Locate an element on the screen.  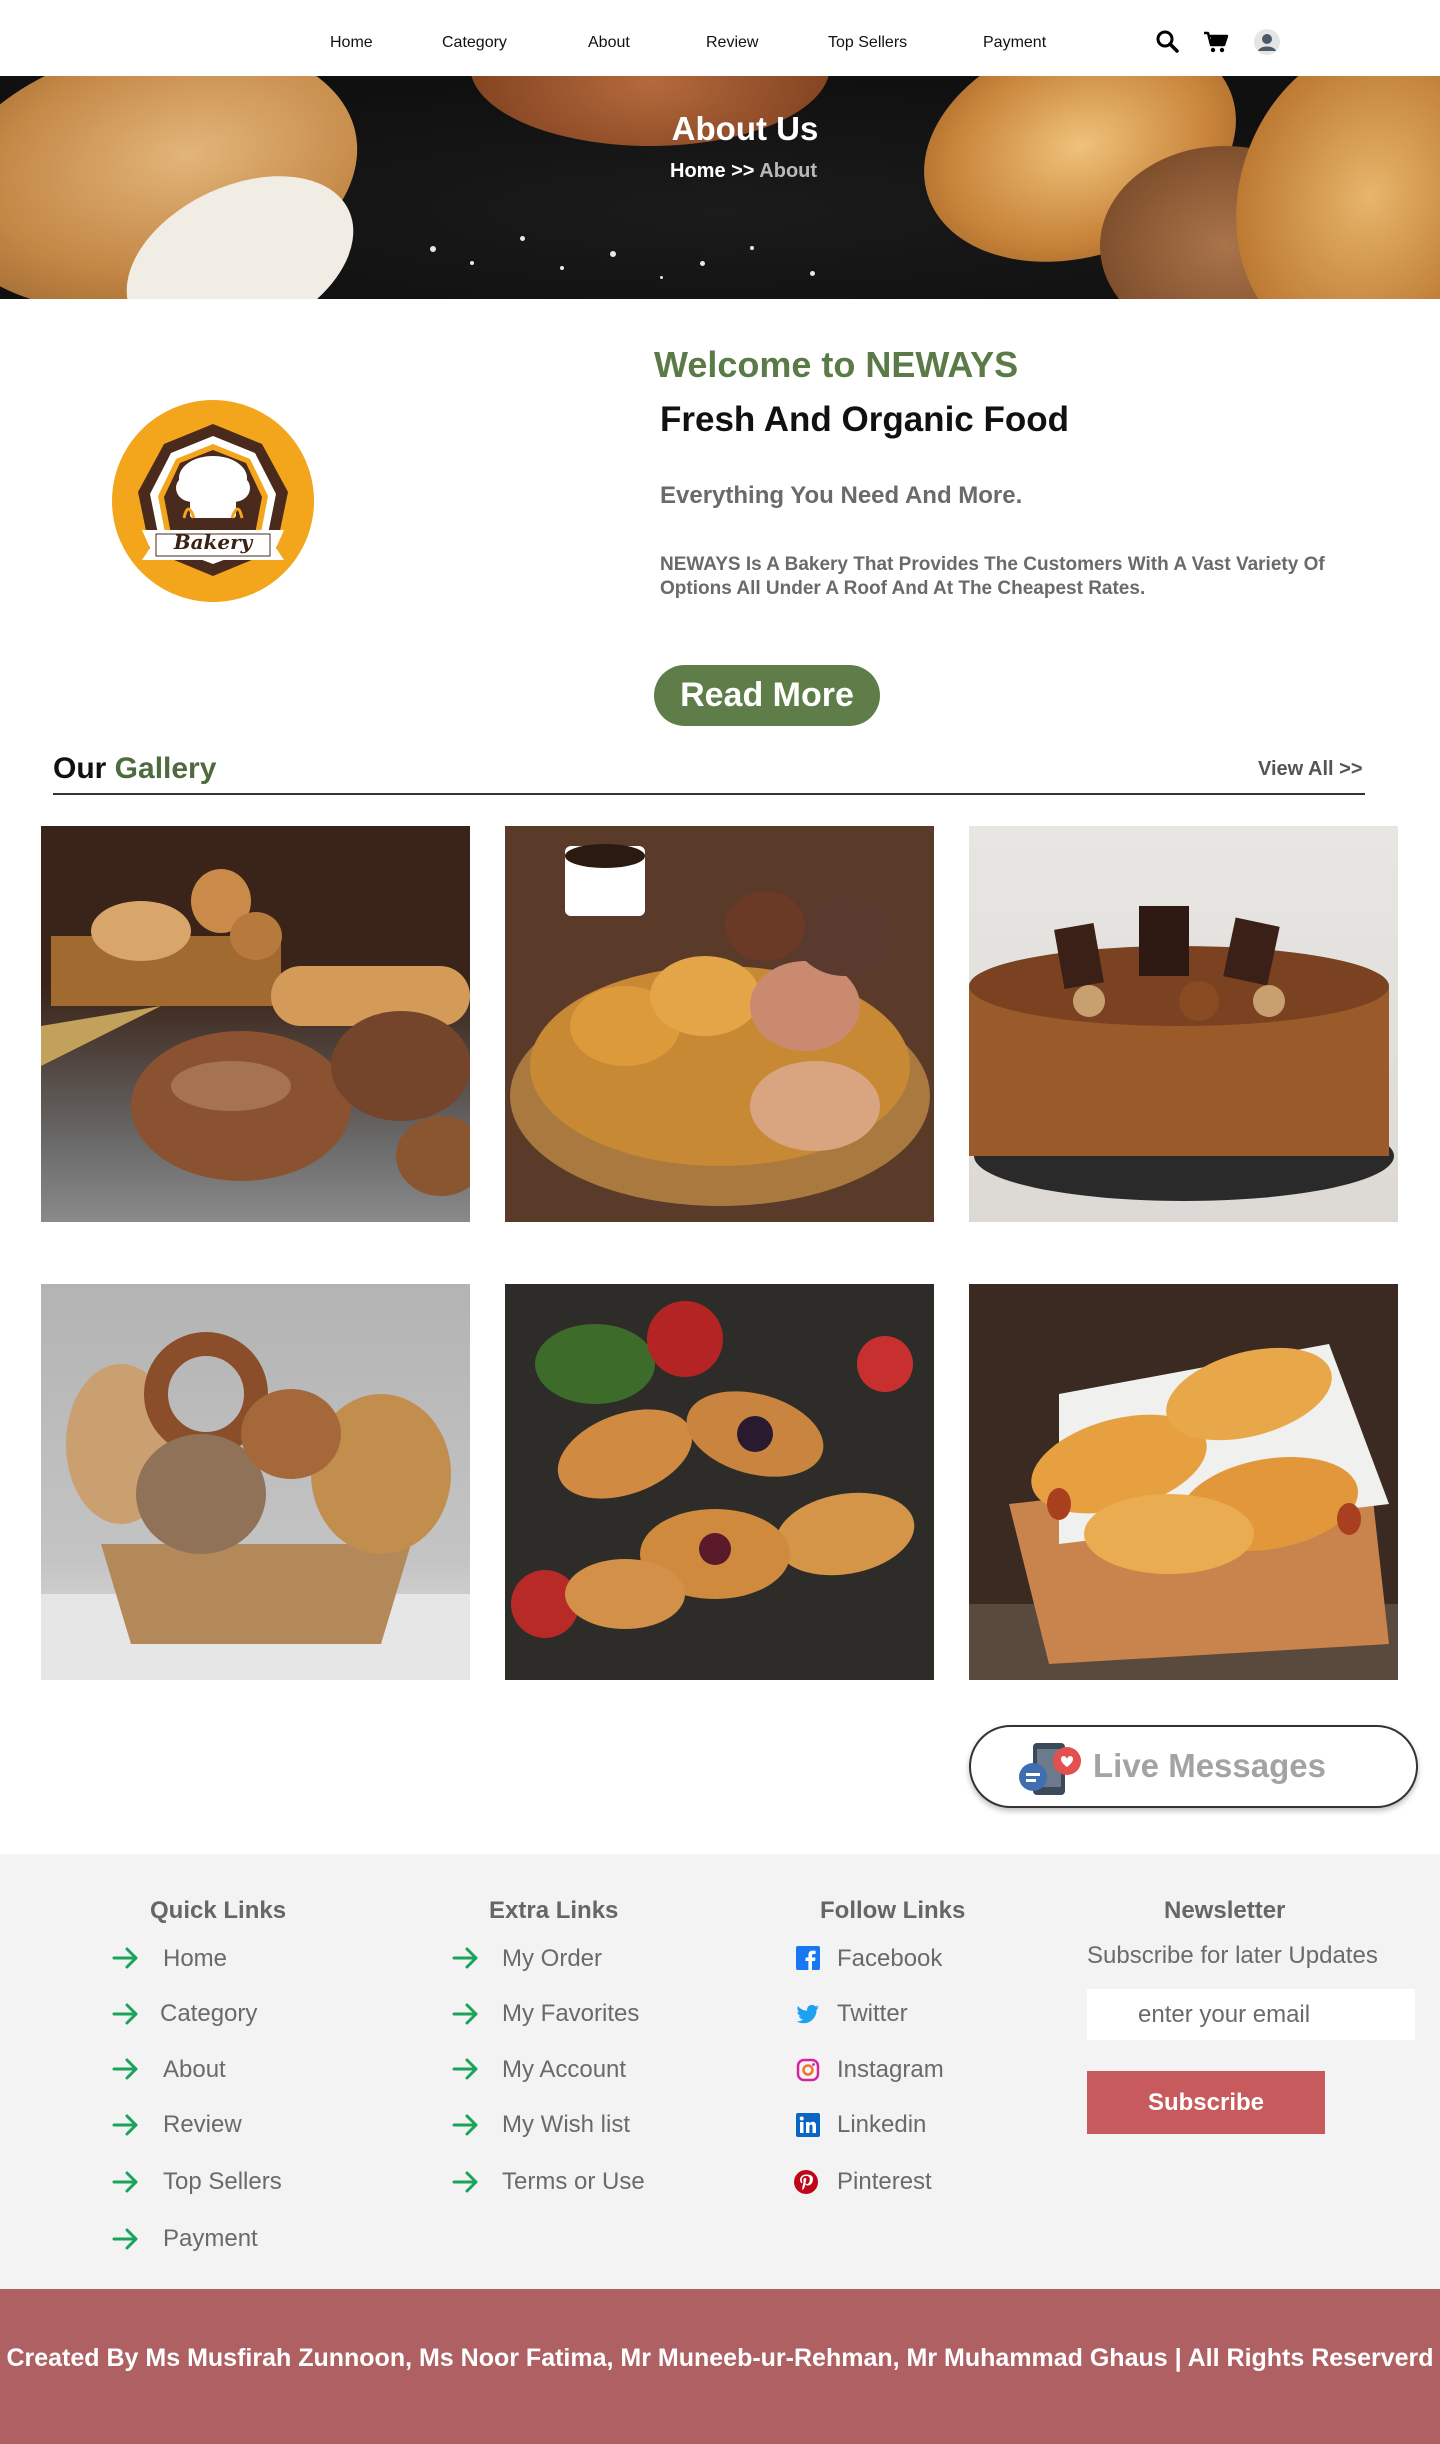
user-icon is located at coordinates (1267, 42).